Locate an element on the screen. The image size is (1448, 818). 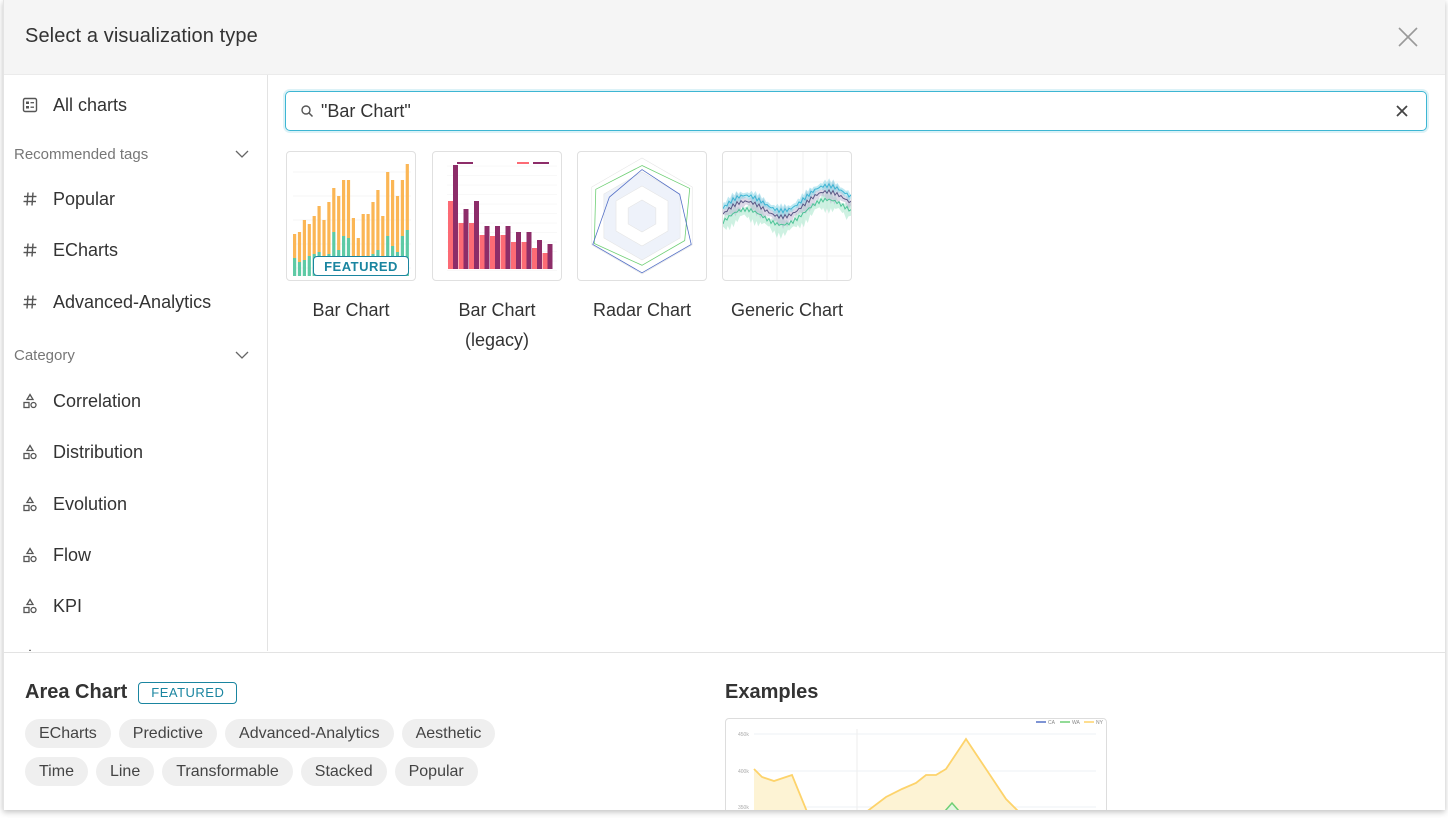
category-section: Category is located at coordinates (132, 355).